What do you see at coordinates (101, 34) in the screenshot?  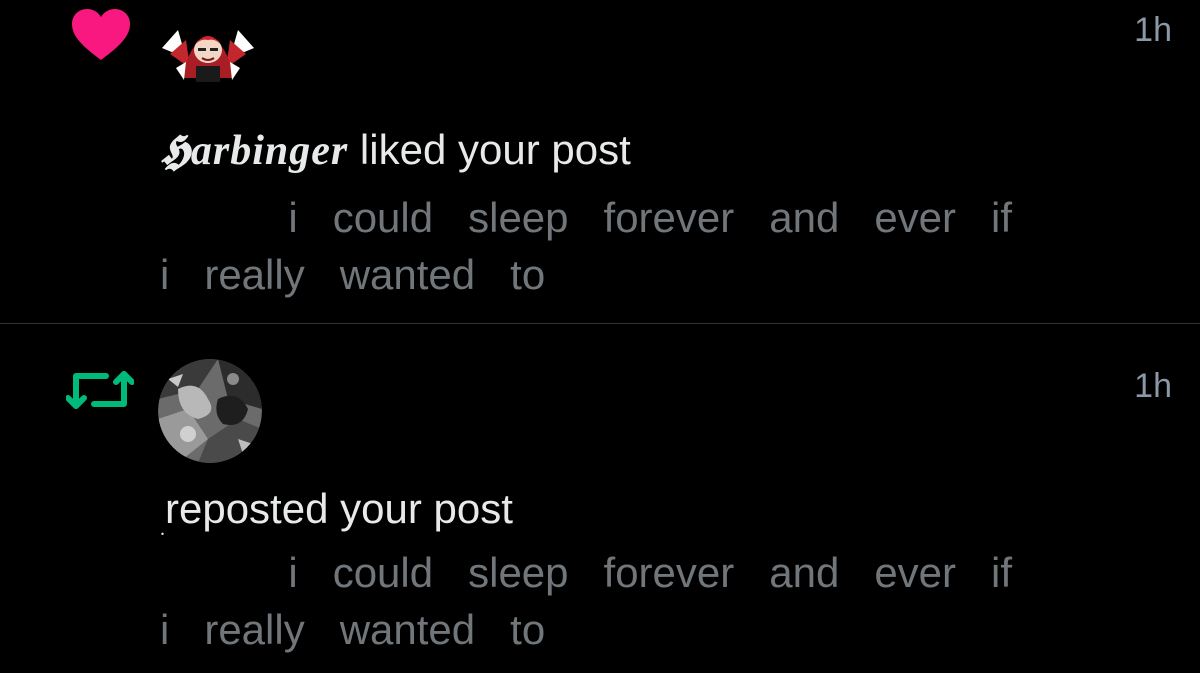 I see `heart-icon` at bounding box center [101, 34].